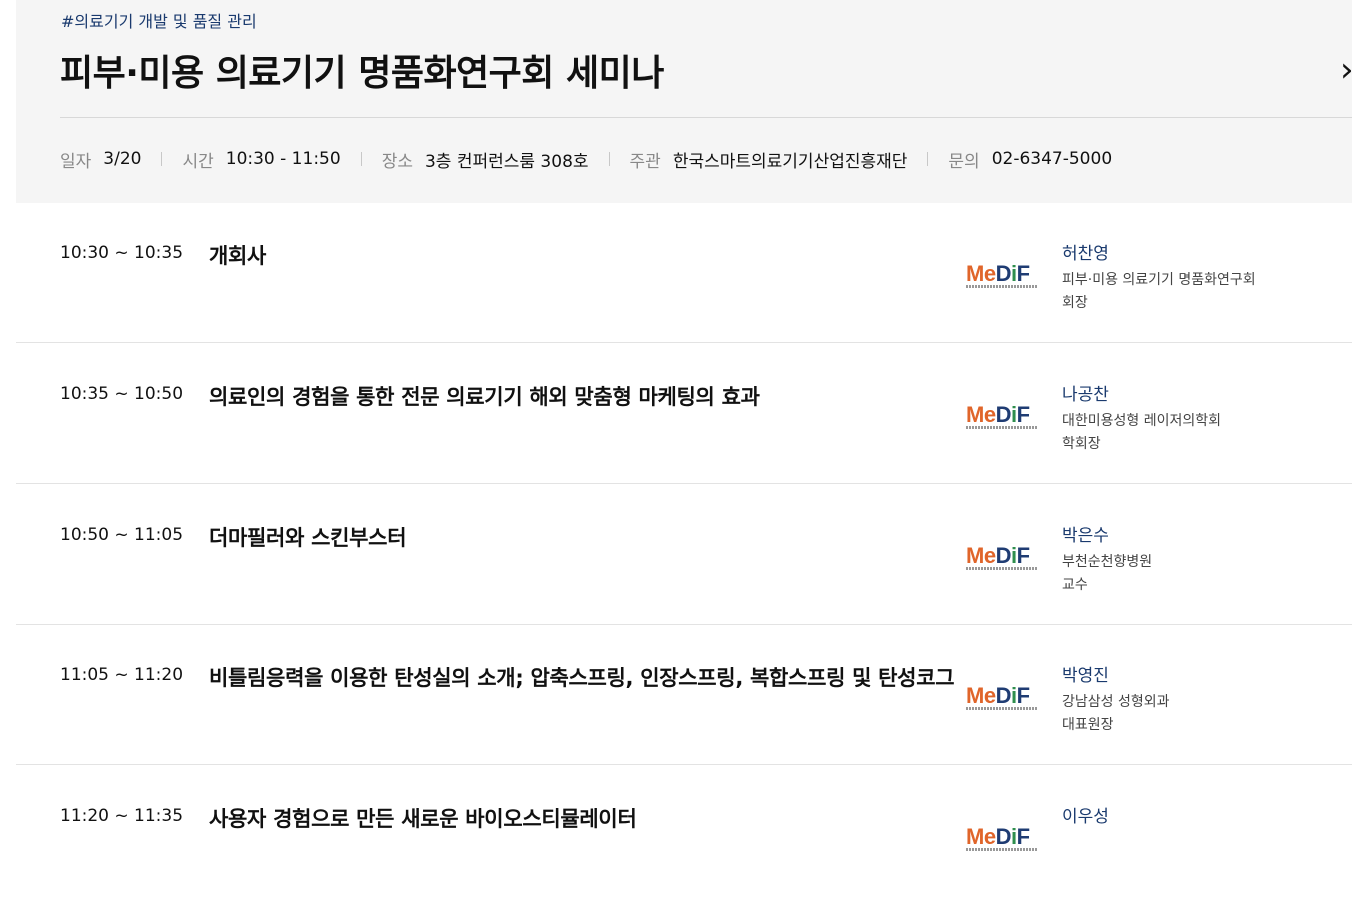  I want to click on speaker-name: 이우성, so click(1085, 817).